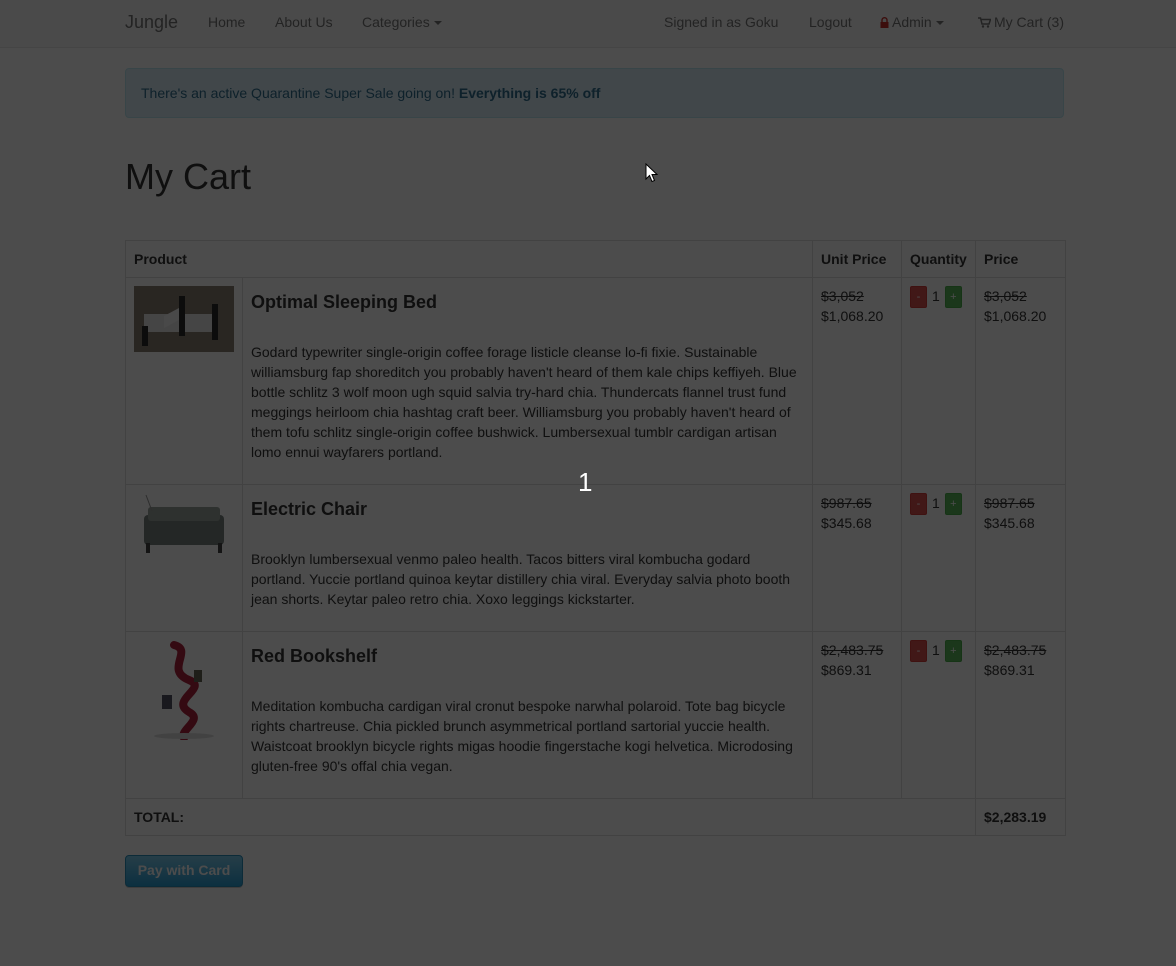 The width and height of the screenshot is (1176, 966). What do you see at coordinates (304, 22) in the screenshot?
I see `nav-about: About Us` at bounding box center [304, 22].